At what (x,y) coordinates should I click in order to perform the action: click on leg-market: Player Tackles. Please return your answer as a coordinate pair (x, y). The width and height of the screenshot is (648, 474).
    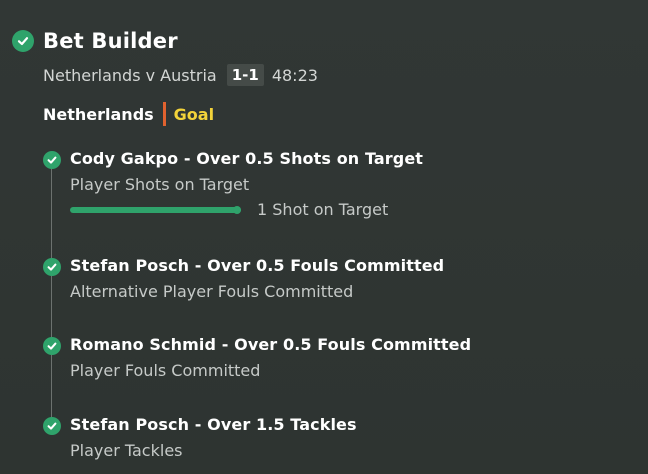
    Looking at the image, I should click on (126, 450).